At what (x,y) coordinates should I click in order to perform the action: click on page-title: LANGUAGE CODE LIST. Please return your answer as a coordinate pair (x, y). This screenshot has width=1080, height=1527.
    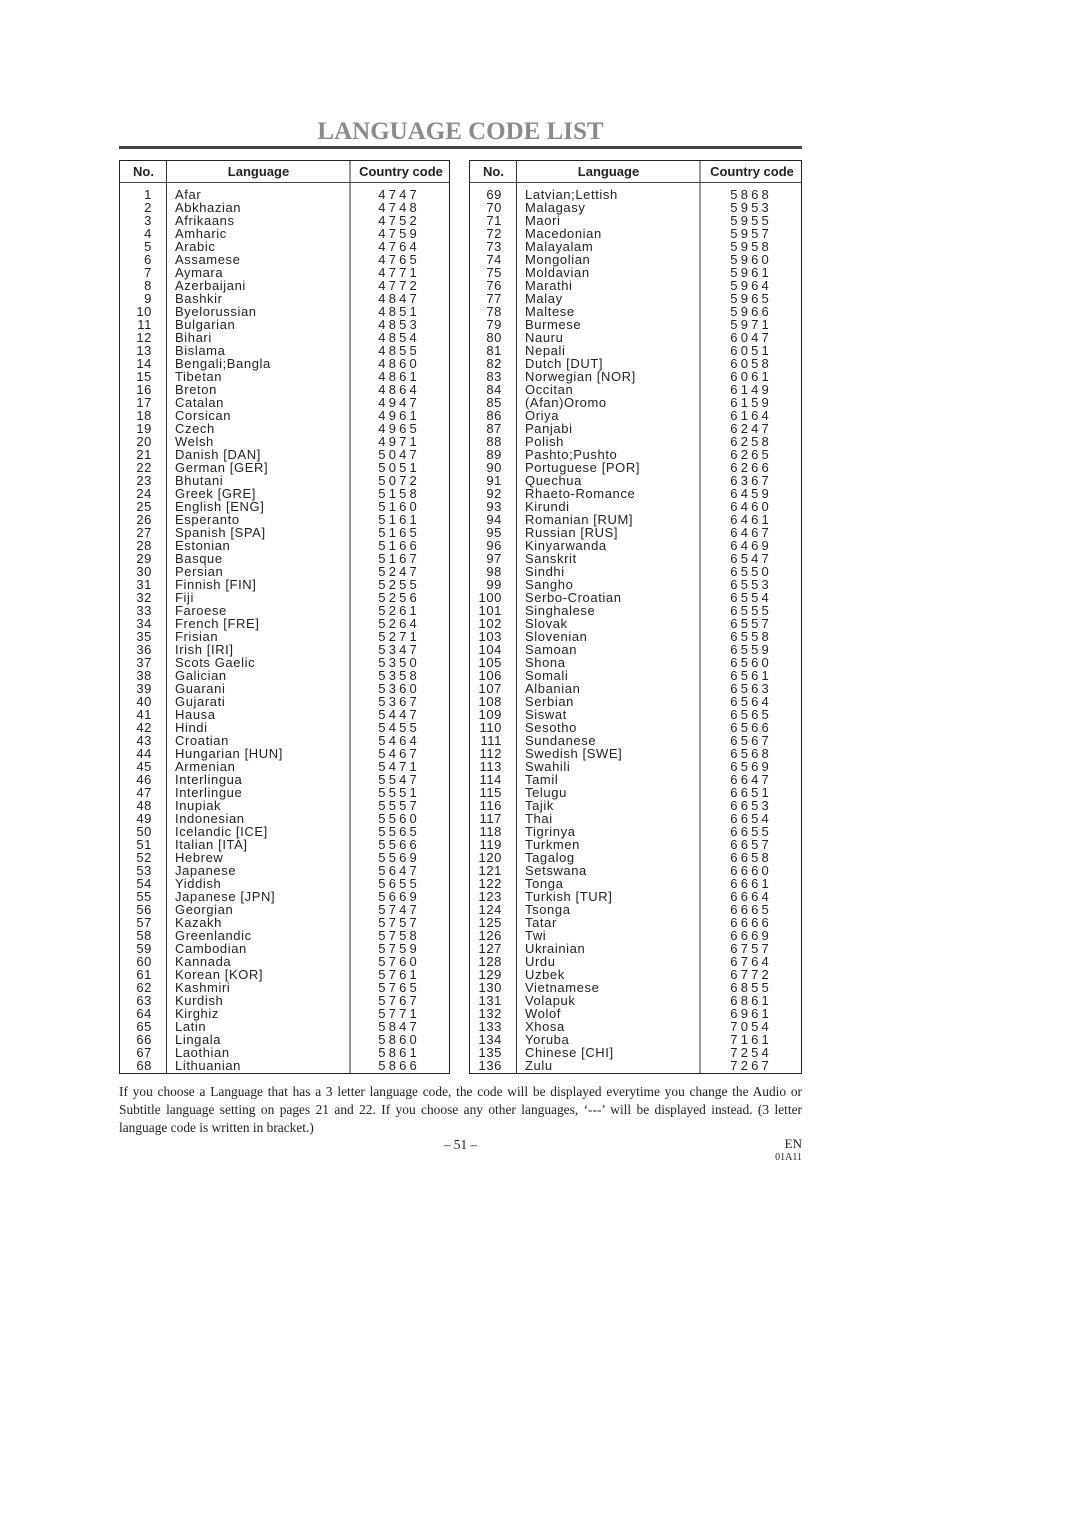
    Looking at the image, I should click on (460, 131).